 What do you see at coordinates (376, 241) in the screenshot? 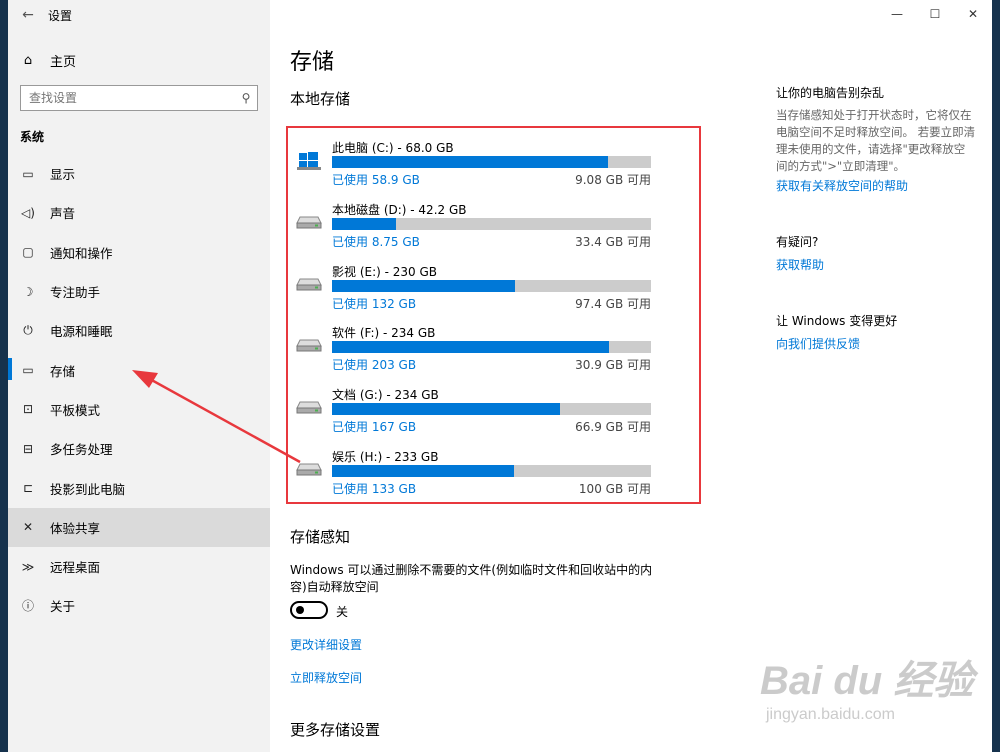
I see `drive-used-label: 已使用 8.75 GB` at bounding box center [376, 241].